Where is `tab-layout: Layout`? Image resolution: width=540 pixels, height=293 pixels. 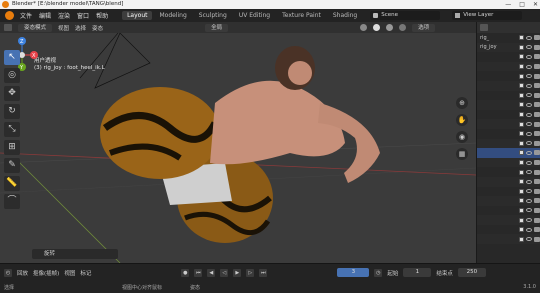 tab-layout: Layout is located at coordinates (137, 15).